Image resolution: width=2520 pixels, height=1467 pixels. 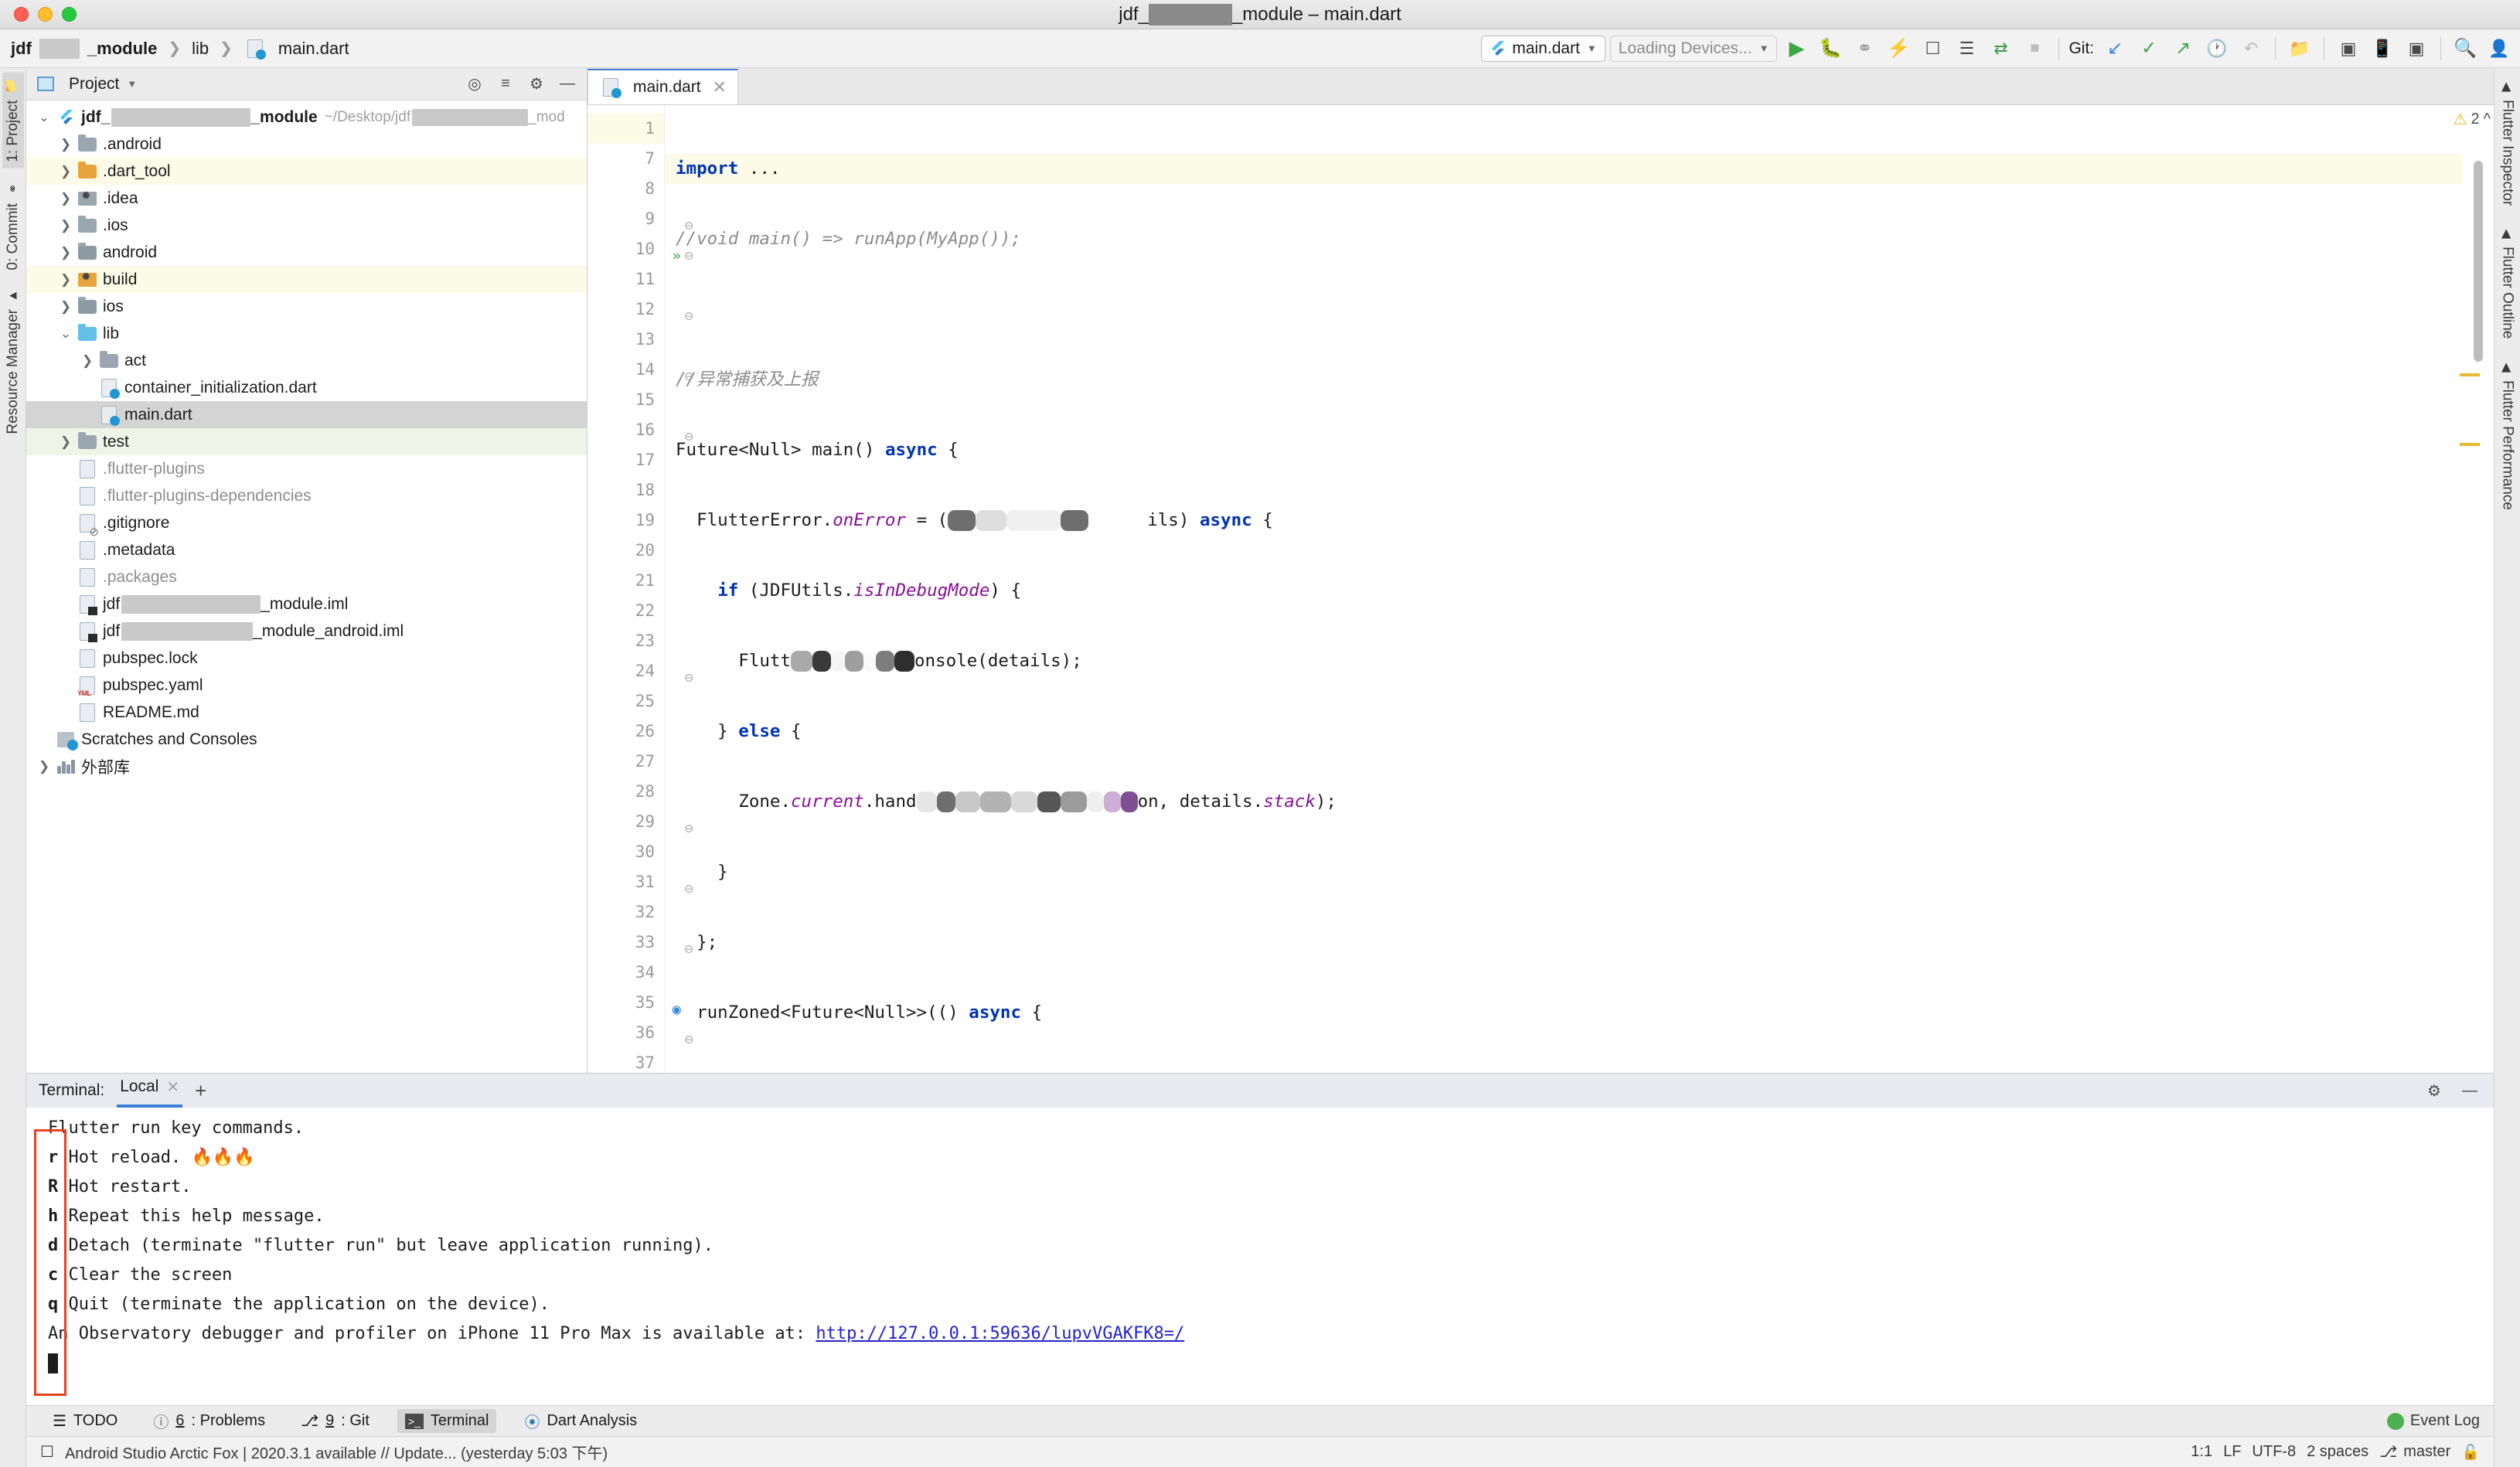 What do you see at coordinates (306, 225) in the screenshot?
I see `tree-row: ❯ .ios` at bounding box center [306, 225].